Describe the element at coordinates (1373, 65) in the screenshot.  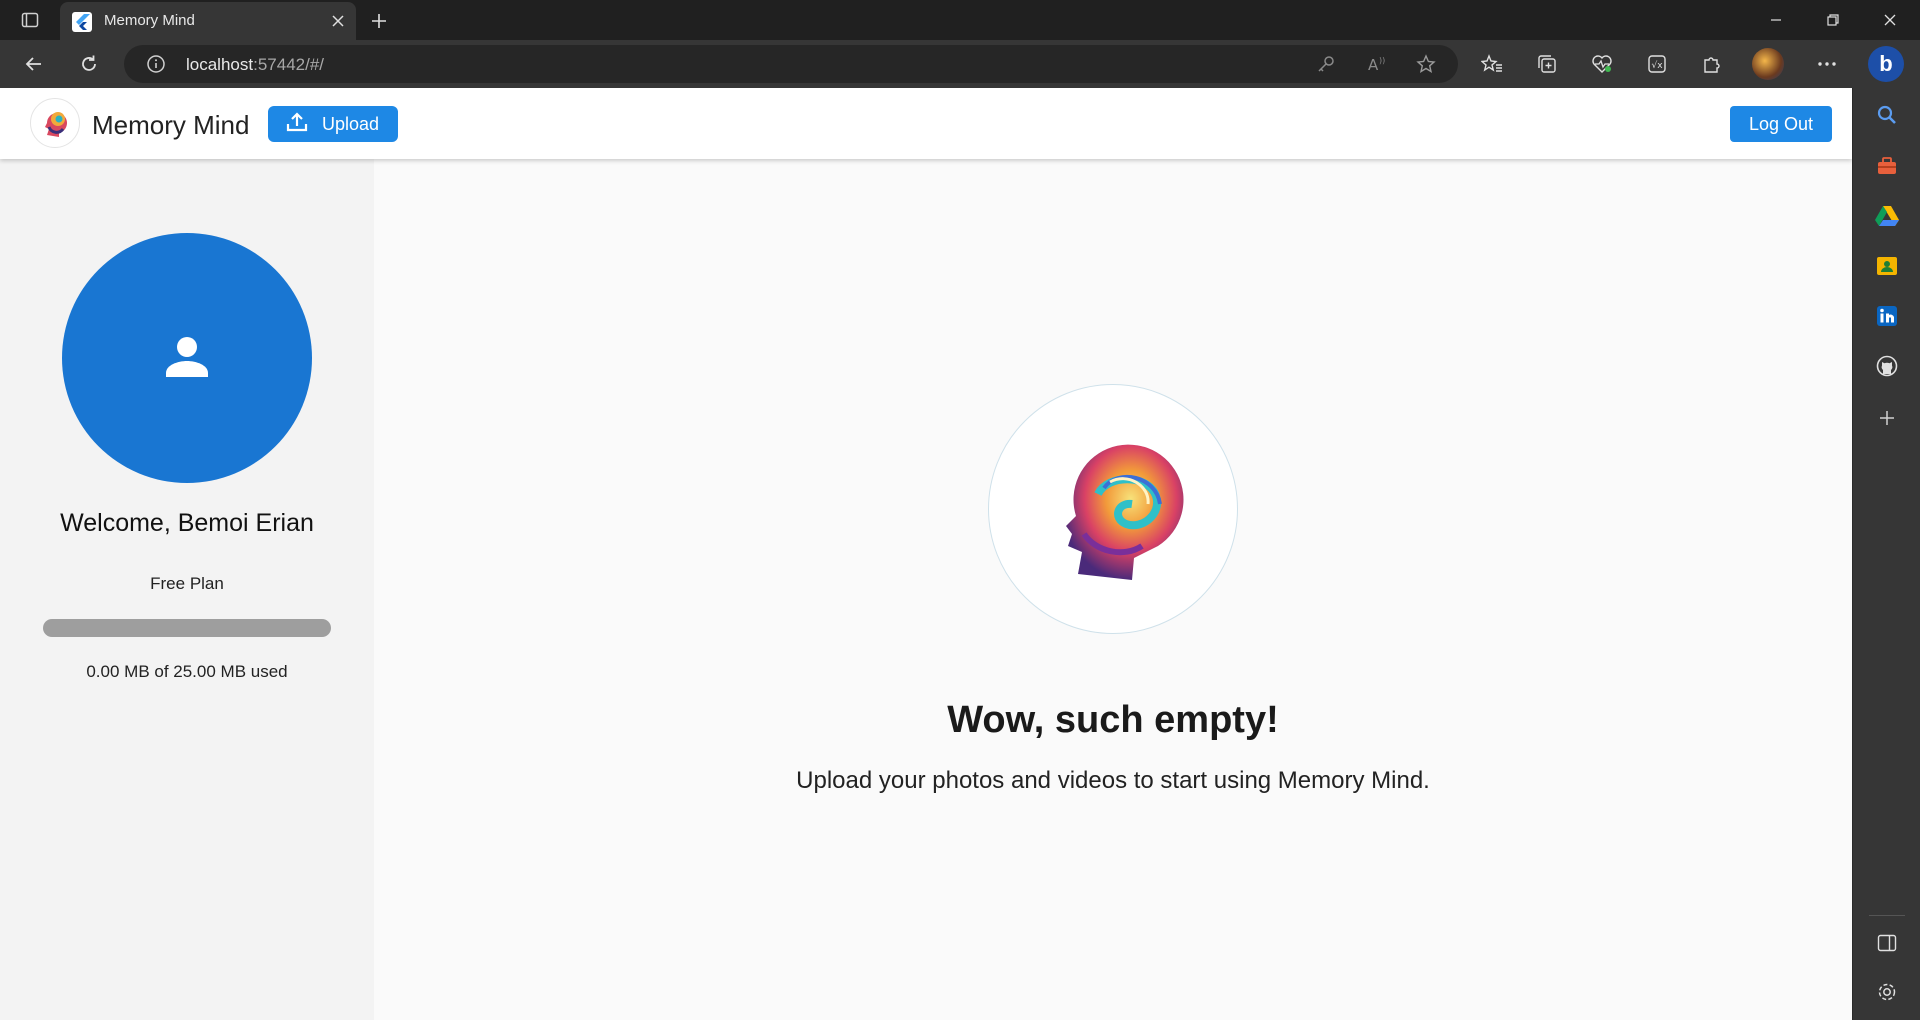
I see `svg-text: A` at that location.